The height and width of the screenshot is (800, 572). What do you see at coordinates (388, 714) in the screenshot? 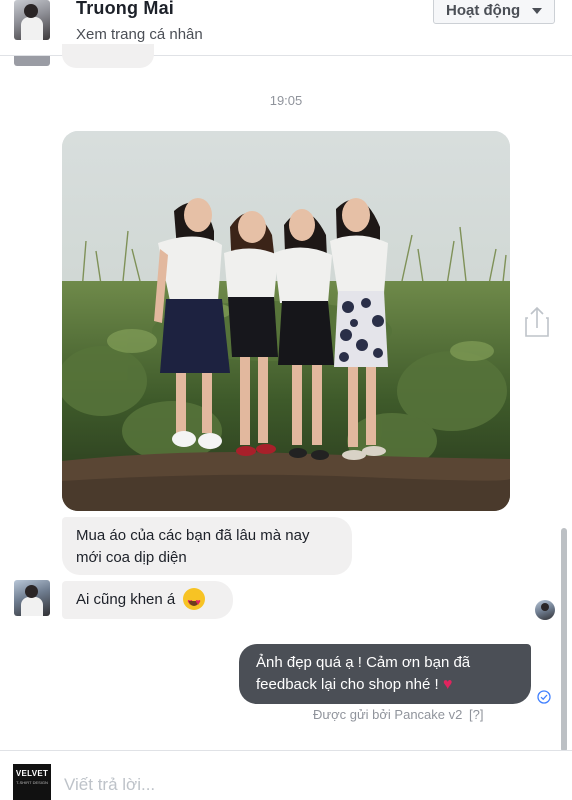
I see `sent-by-text: Được gửi bởi Pancake v2` at bounding box center [388, 714].